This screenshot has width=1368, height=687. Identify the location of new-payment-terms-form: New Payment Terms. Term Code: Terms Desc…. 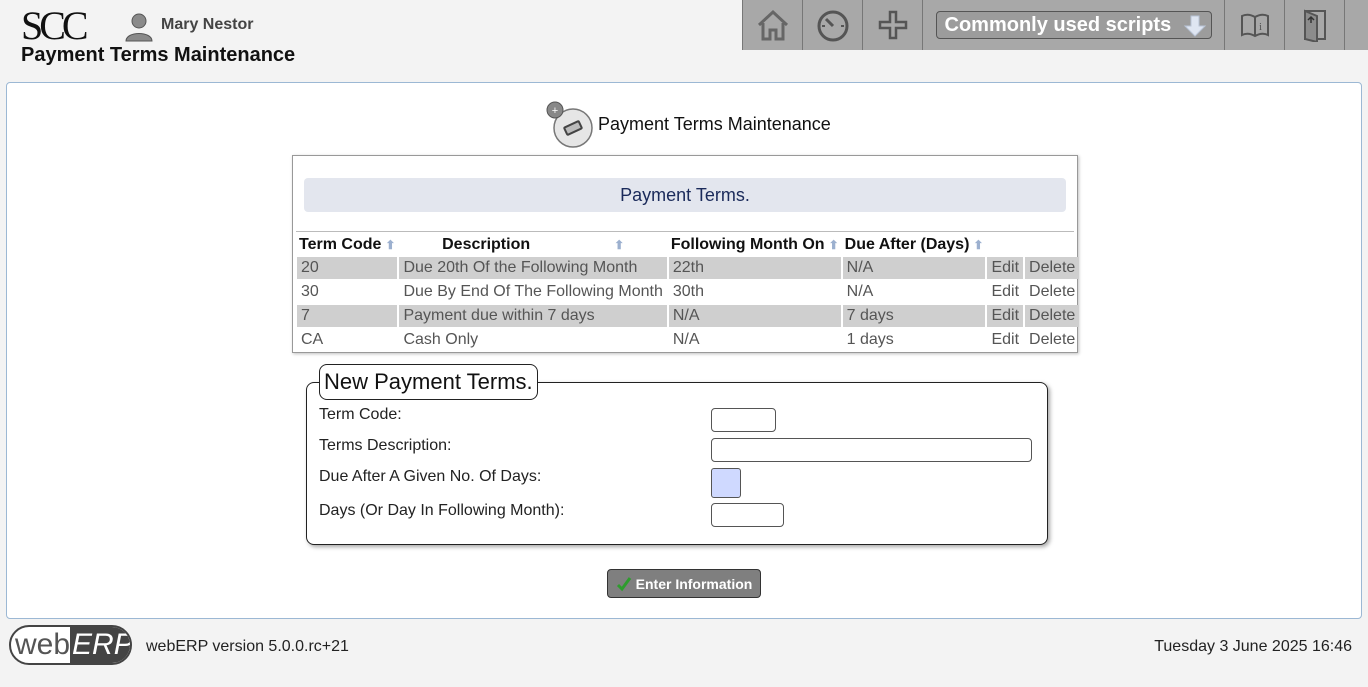
(677, 454).